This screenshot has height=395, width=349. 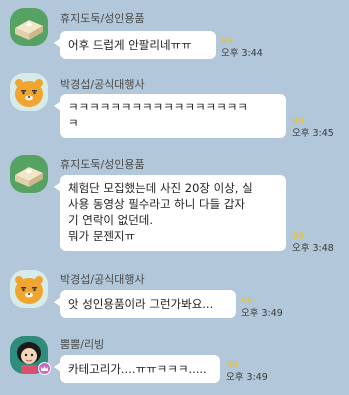 What do you see at coordinates (156, 204) in the screenshot?
I see `message-line: 사용 동영상 필수라고 하니 다들 갑자` at bounding box center [156, 204].